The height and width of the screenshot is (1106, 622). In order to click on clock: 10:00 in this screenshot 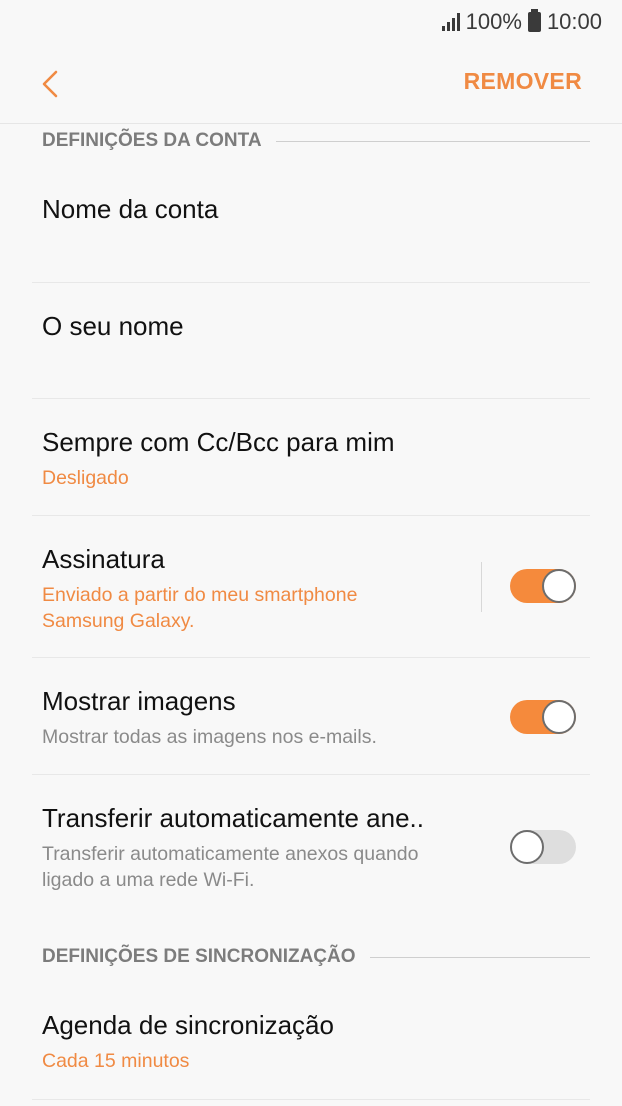, I will do `click(574, 21)`.